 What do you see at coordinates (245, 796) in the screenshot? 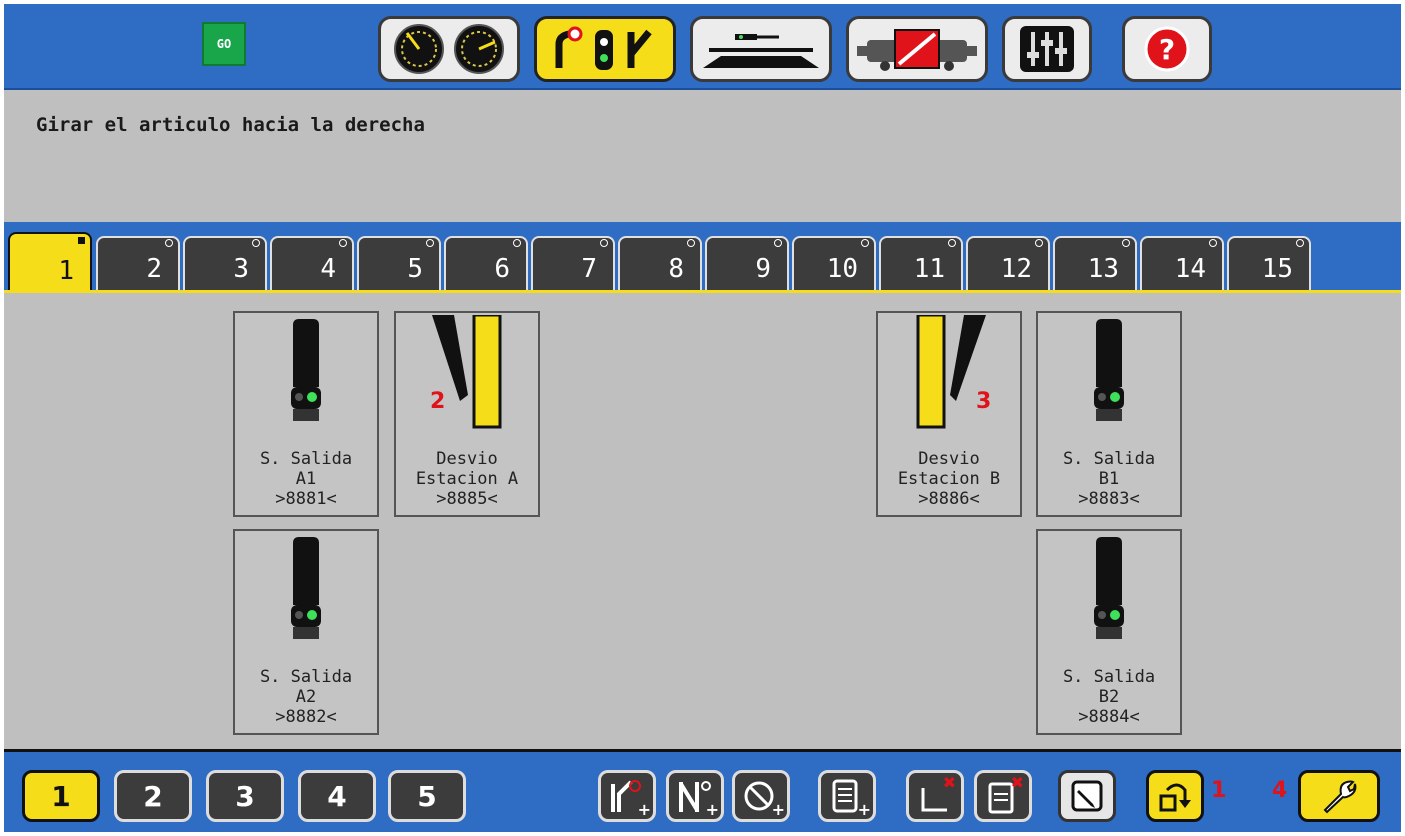
I see `page-button-3: 3` at bounding box center [245, 796].